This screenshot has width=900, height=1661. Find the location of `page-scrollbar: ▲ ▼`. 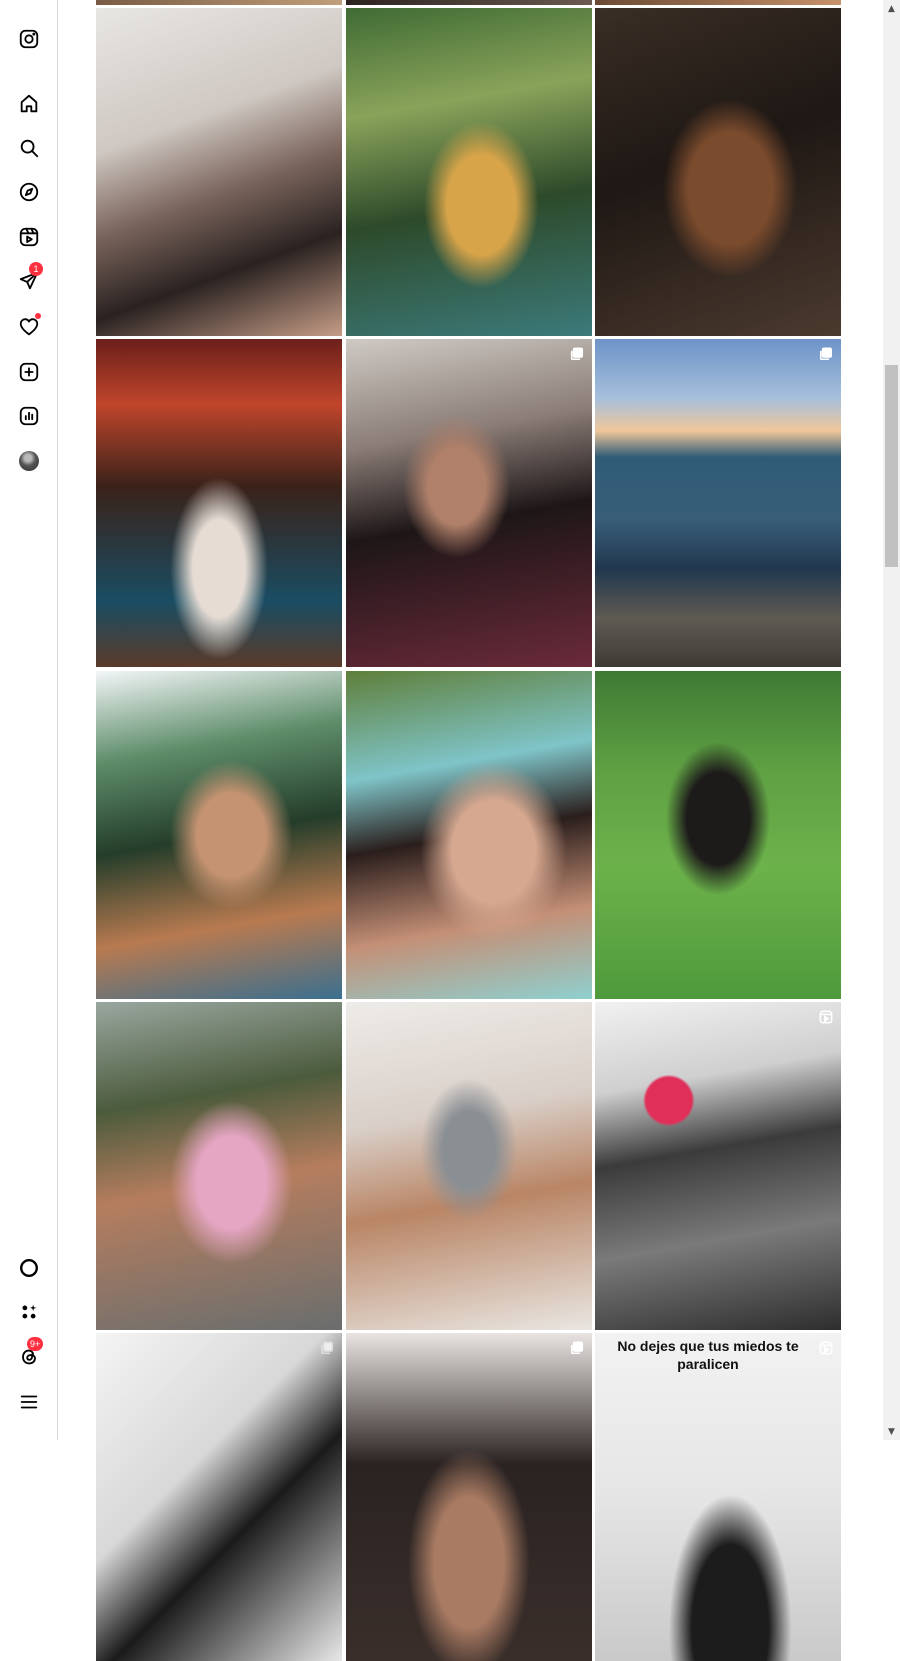

page-scrollbar: ▲ ▼ is located at coordinates (891, 720).